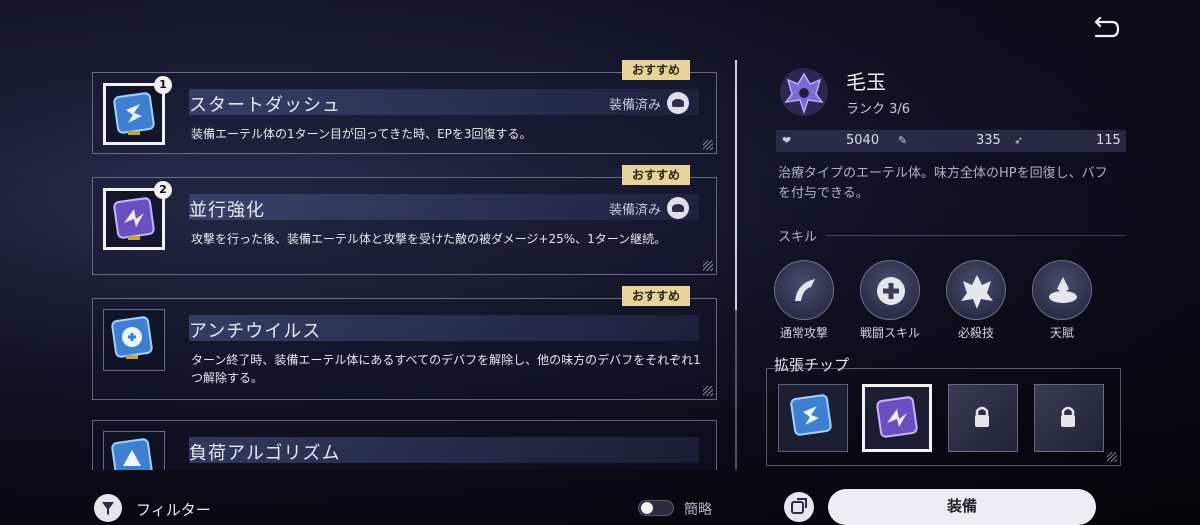 Image resolution: width=1200 pixels, height=525 pixels. What do you see at coordinates (863, 140) in the screenshot?
I see `stat-hp: 5040` at bounding box center [863, 140].